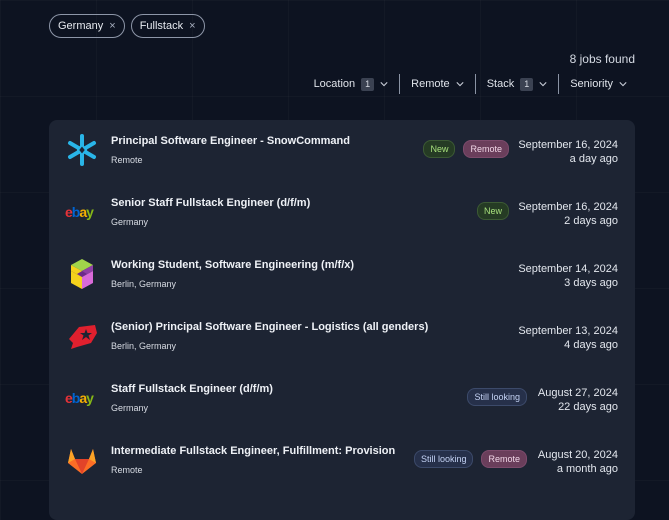 This screenshot has height=520, width=669. What do you see at coordinates (334, 84) in the screenshot?
I see `filter-label: Location` at bounding box center [334, 84].